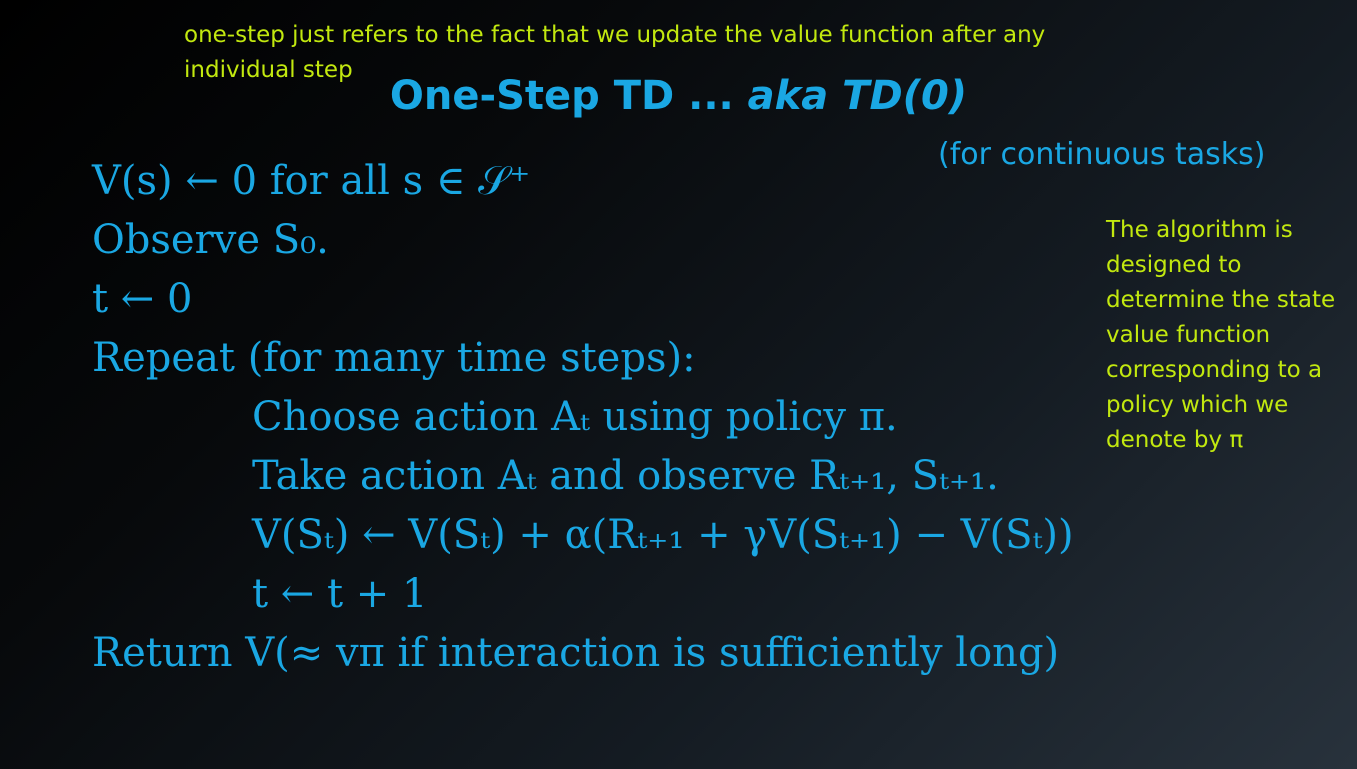 The image size is (1357, 769). I want to click on slide-title-aka: aka TD(0), so click(857, 96).